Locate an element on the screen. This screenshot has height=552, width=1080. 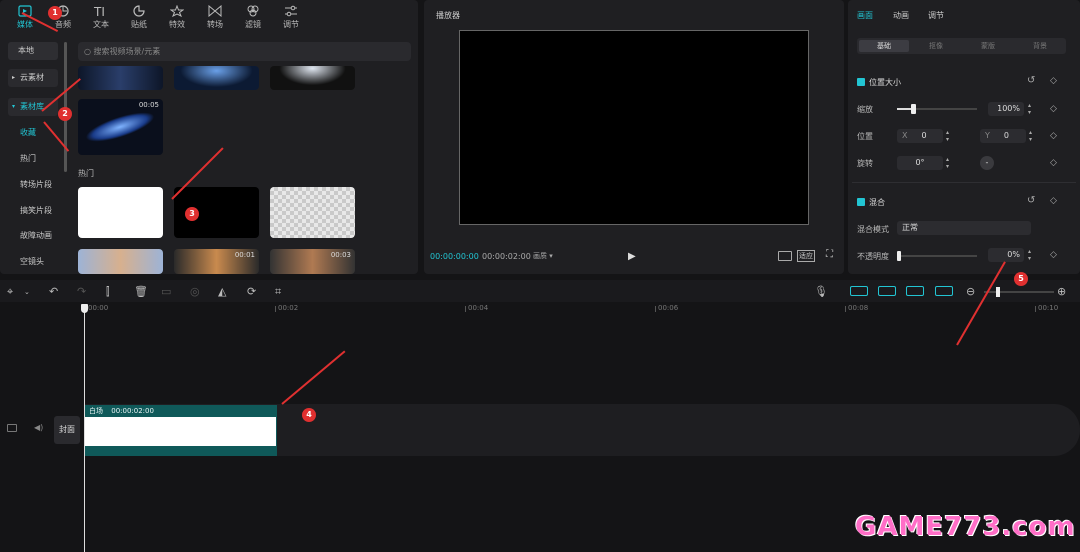
sidebar-item-label: 空镜头 is located at coordinates (32, 261).